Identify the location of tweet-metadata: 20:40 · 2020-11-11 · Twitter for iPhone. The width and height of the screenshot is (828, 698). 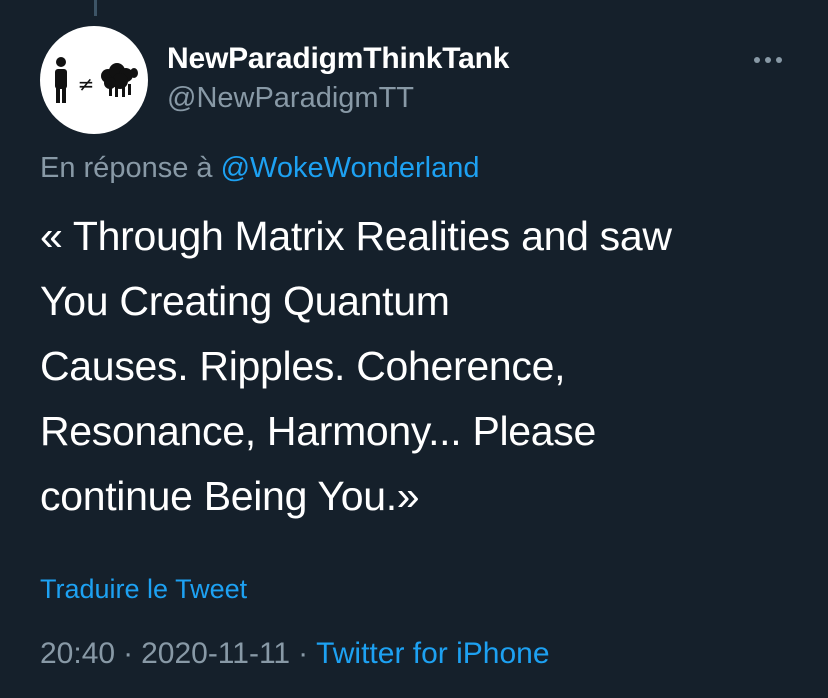
(295, 654).